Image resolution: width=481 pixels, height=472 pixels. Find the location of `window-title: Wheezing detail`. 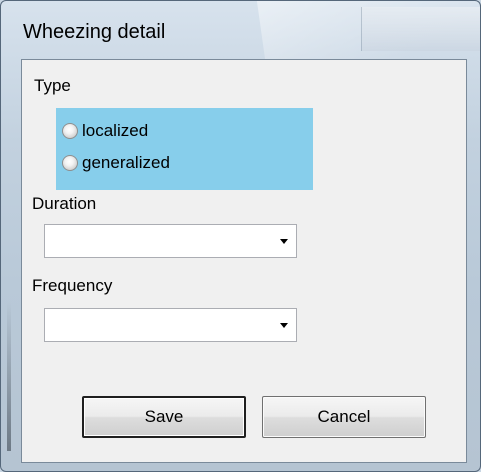

window-title: Wheezing detail is located at coordinates (94, 32).